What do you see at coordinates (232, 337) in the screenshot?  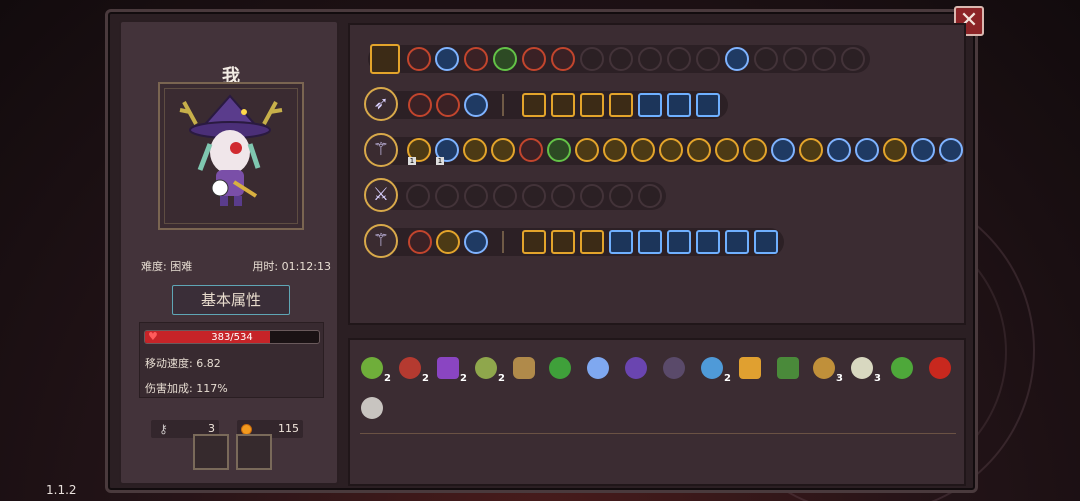 I see `hp-text: 383/534` at bounding box center [232, 337].